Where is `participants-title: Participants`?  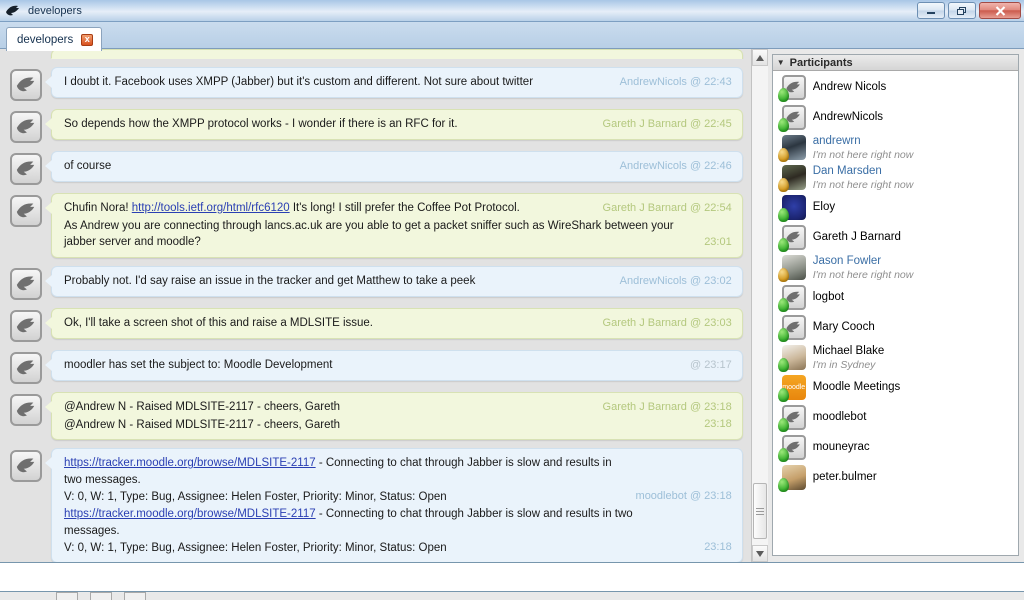 participants-title: Participants is located at coordinates (821, 62).